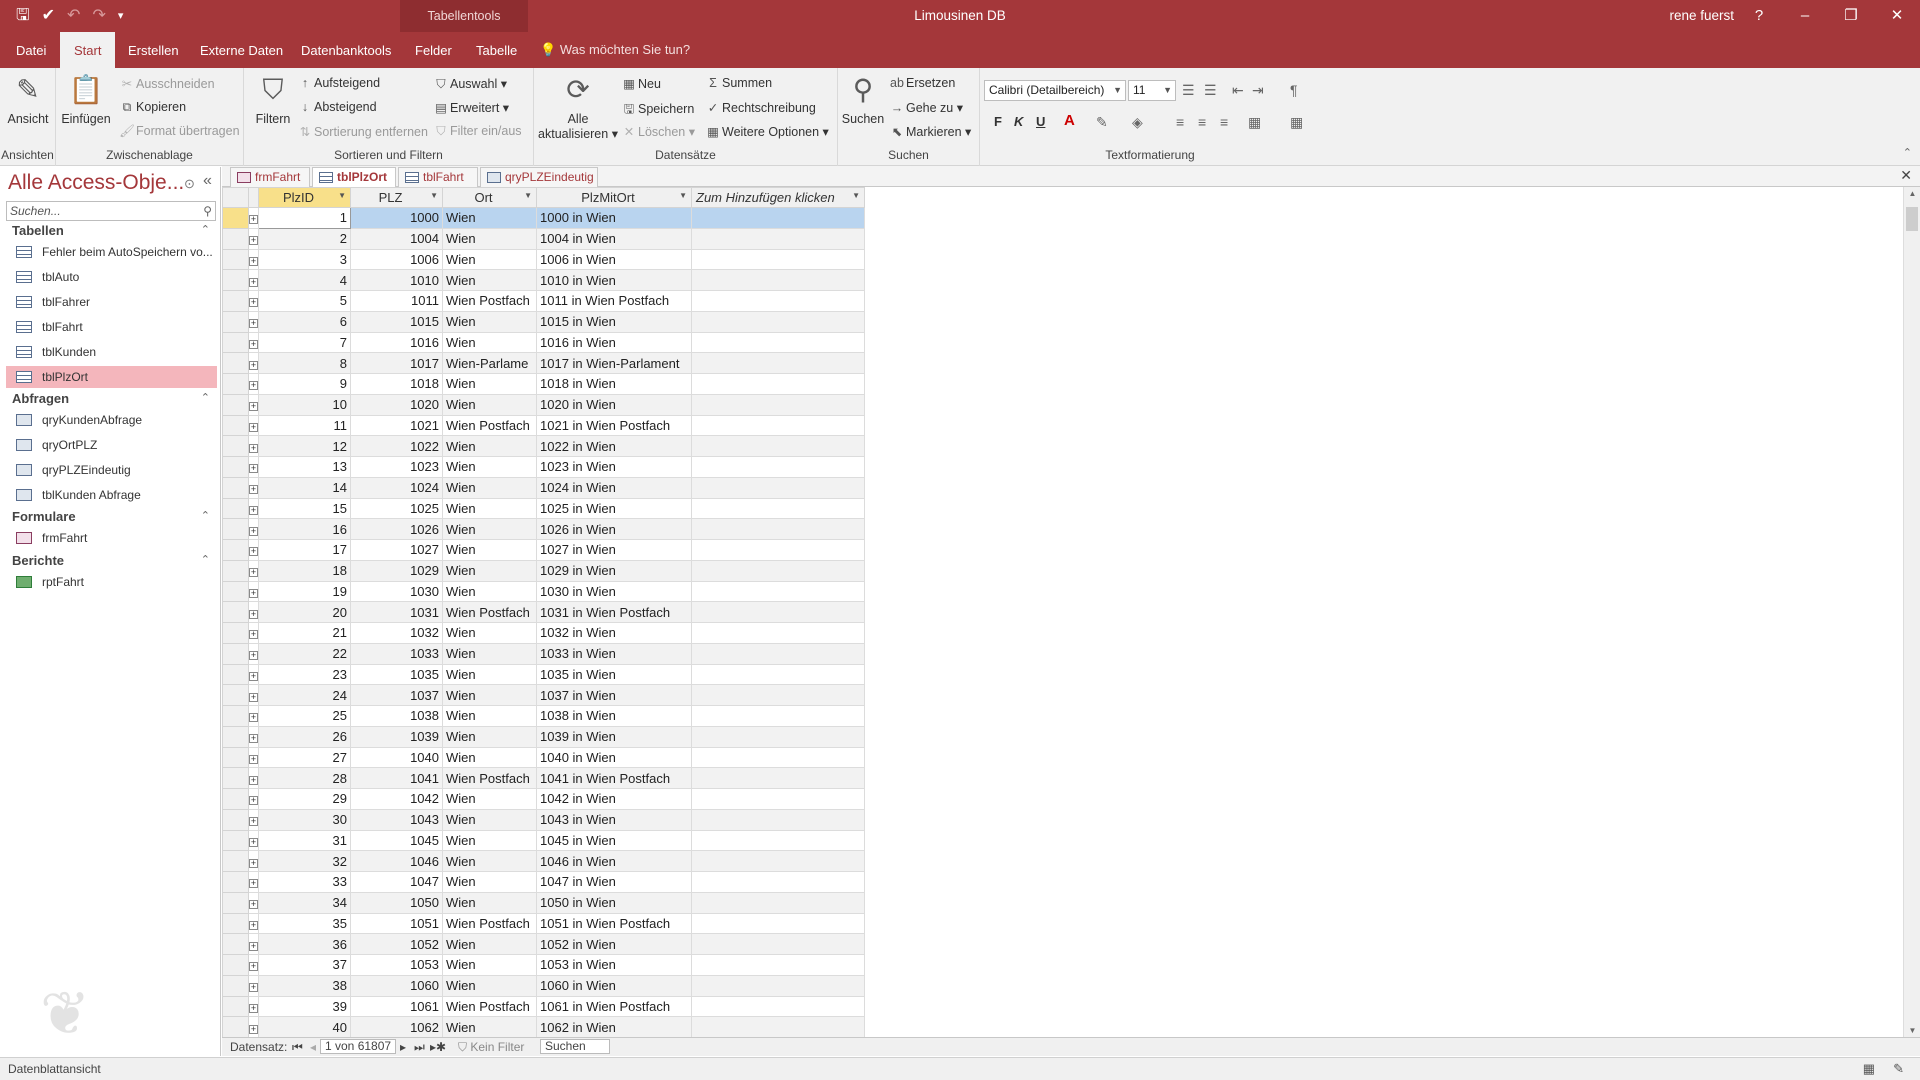 The height and width of the screenshot is (1080, 1920). What do you see at coordinates (112, 516) in the screenshot?
I see `section-formulare: Formulare ⌃` at bounding box center [112, 516].